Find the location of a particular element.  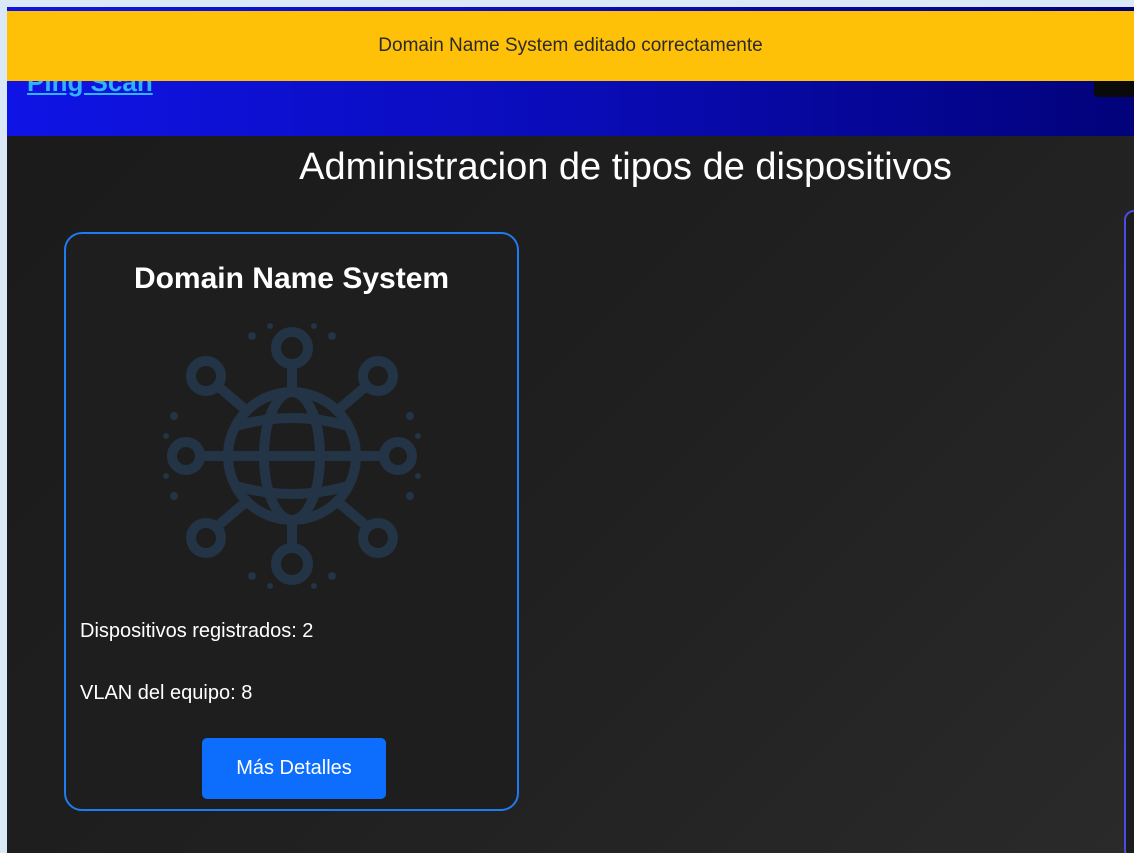

success-toast: Domain Name System editado correctamente is located at coordinates (570, 46).